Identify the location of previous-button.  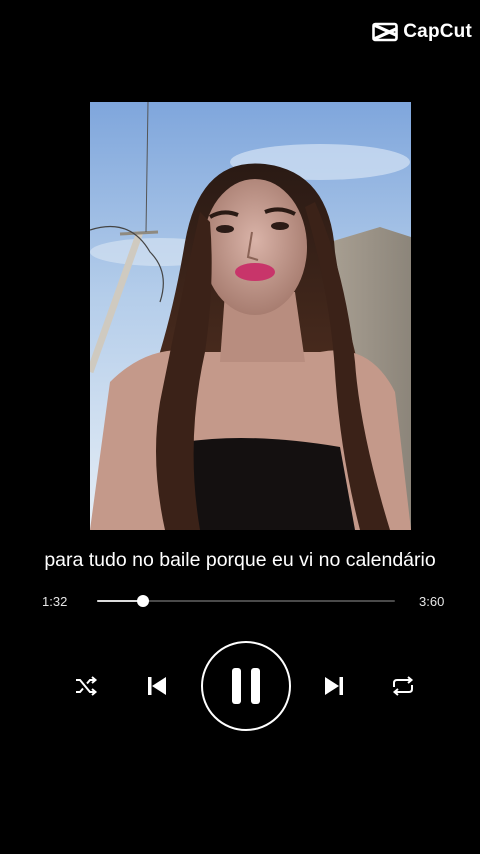
(157, 686).